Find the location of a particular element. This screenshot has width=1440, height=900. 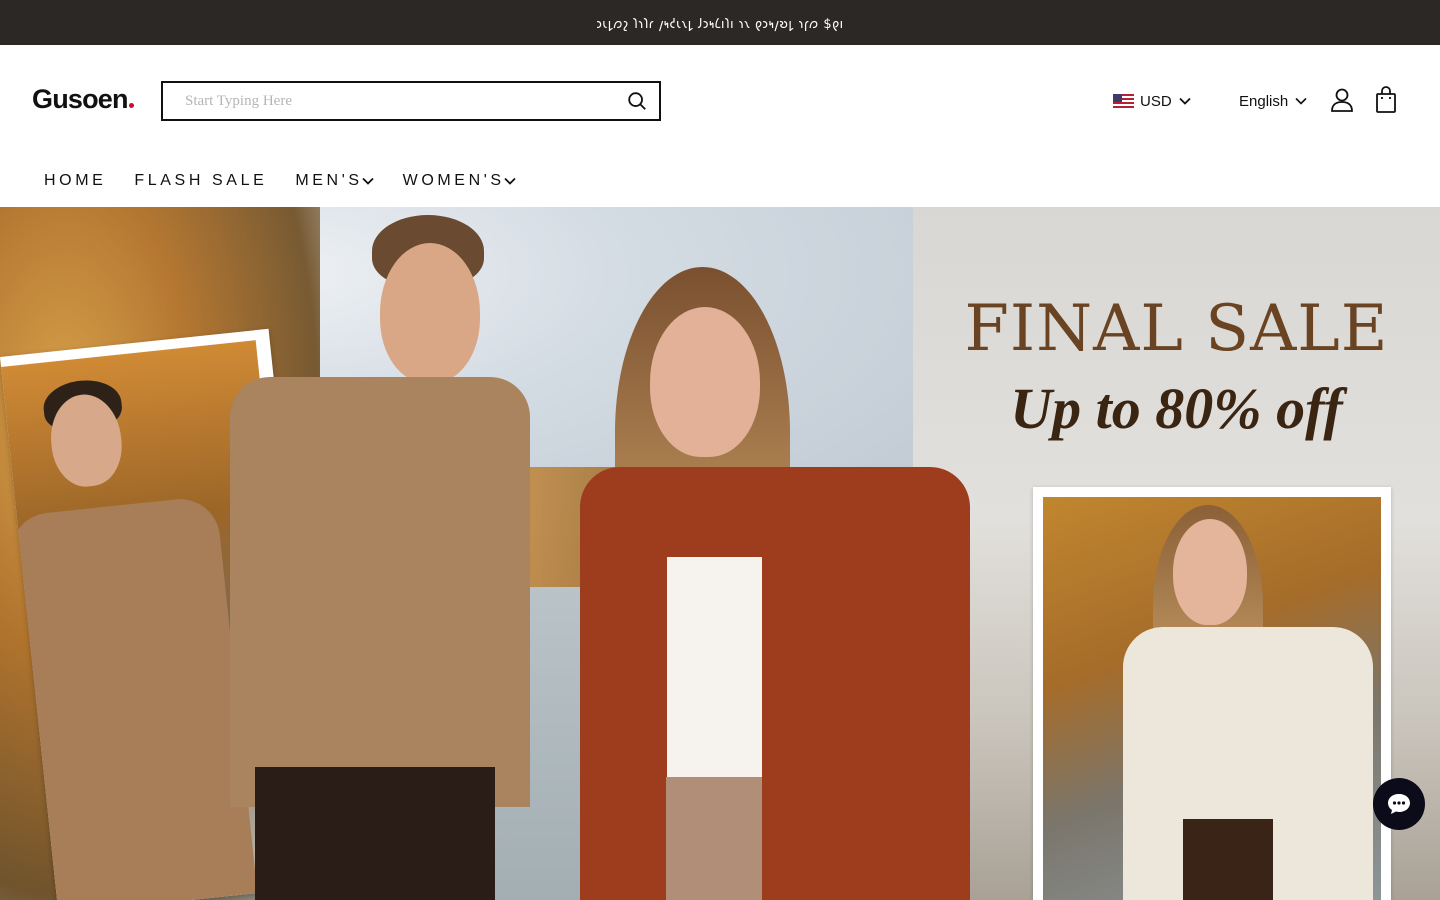

nav-item-label: FLASH SALE is located at coordinates (201, 180).